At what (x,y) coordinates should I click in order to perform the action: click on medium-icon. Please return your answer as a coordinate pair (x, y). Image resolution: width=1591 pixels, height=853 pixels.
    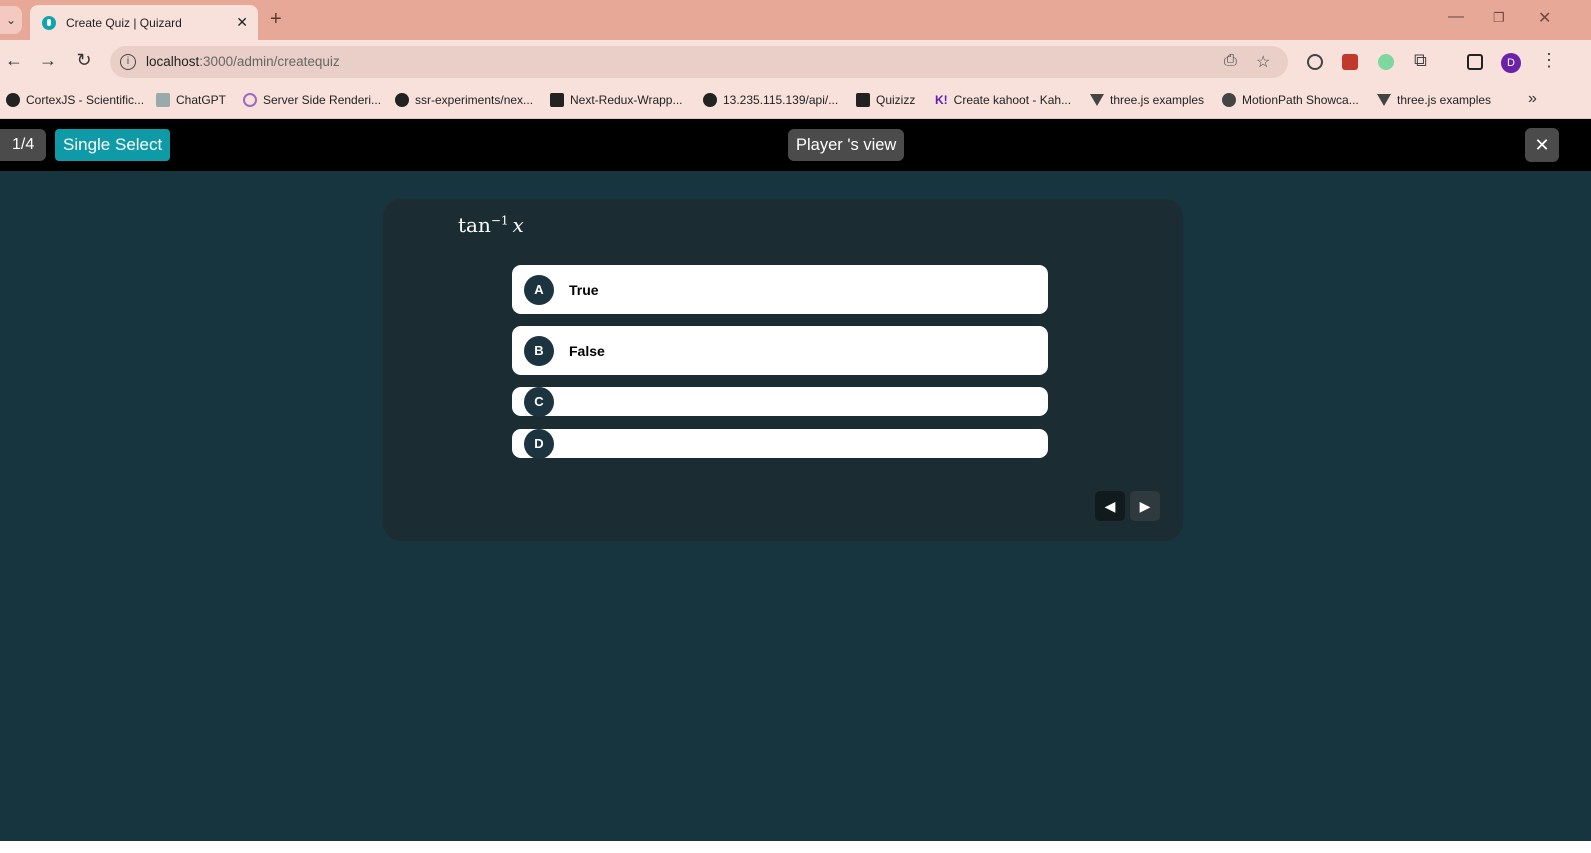
    Looking at the image, I should click on (557, 100).